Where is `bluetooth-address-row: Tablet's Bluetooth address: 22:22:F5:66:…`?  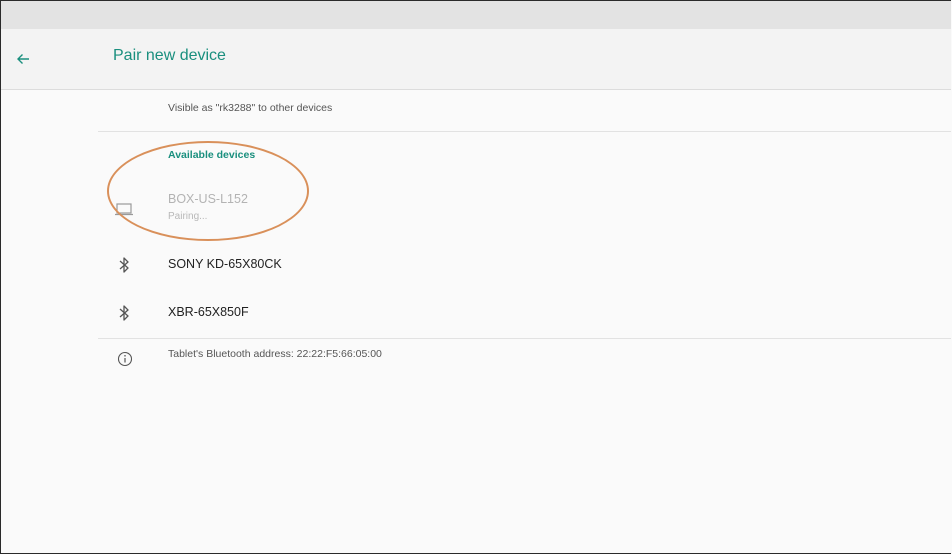 bluetooth-address-row: Tablet's Bluetooth address: 22:22:F5:66:… is located at coordinates (524, 357).